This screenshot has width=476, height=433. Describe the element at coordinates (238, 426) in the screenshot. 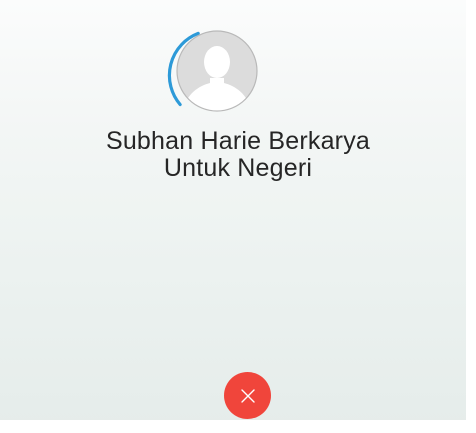

I see `screen-edge-bottom` at that location.